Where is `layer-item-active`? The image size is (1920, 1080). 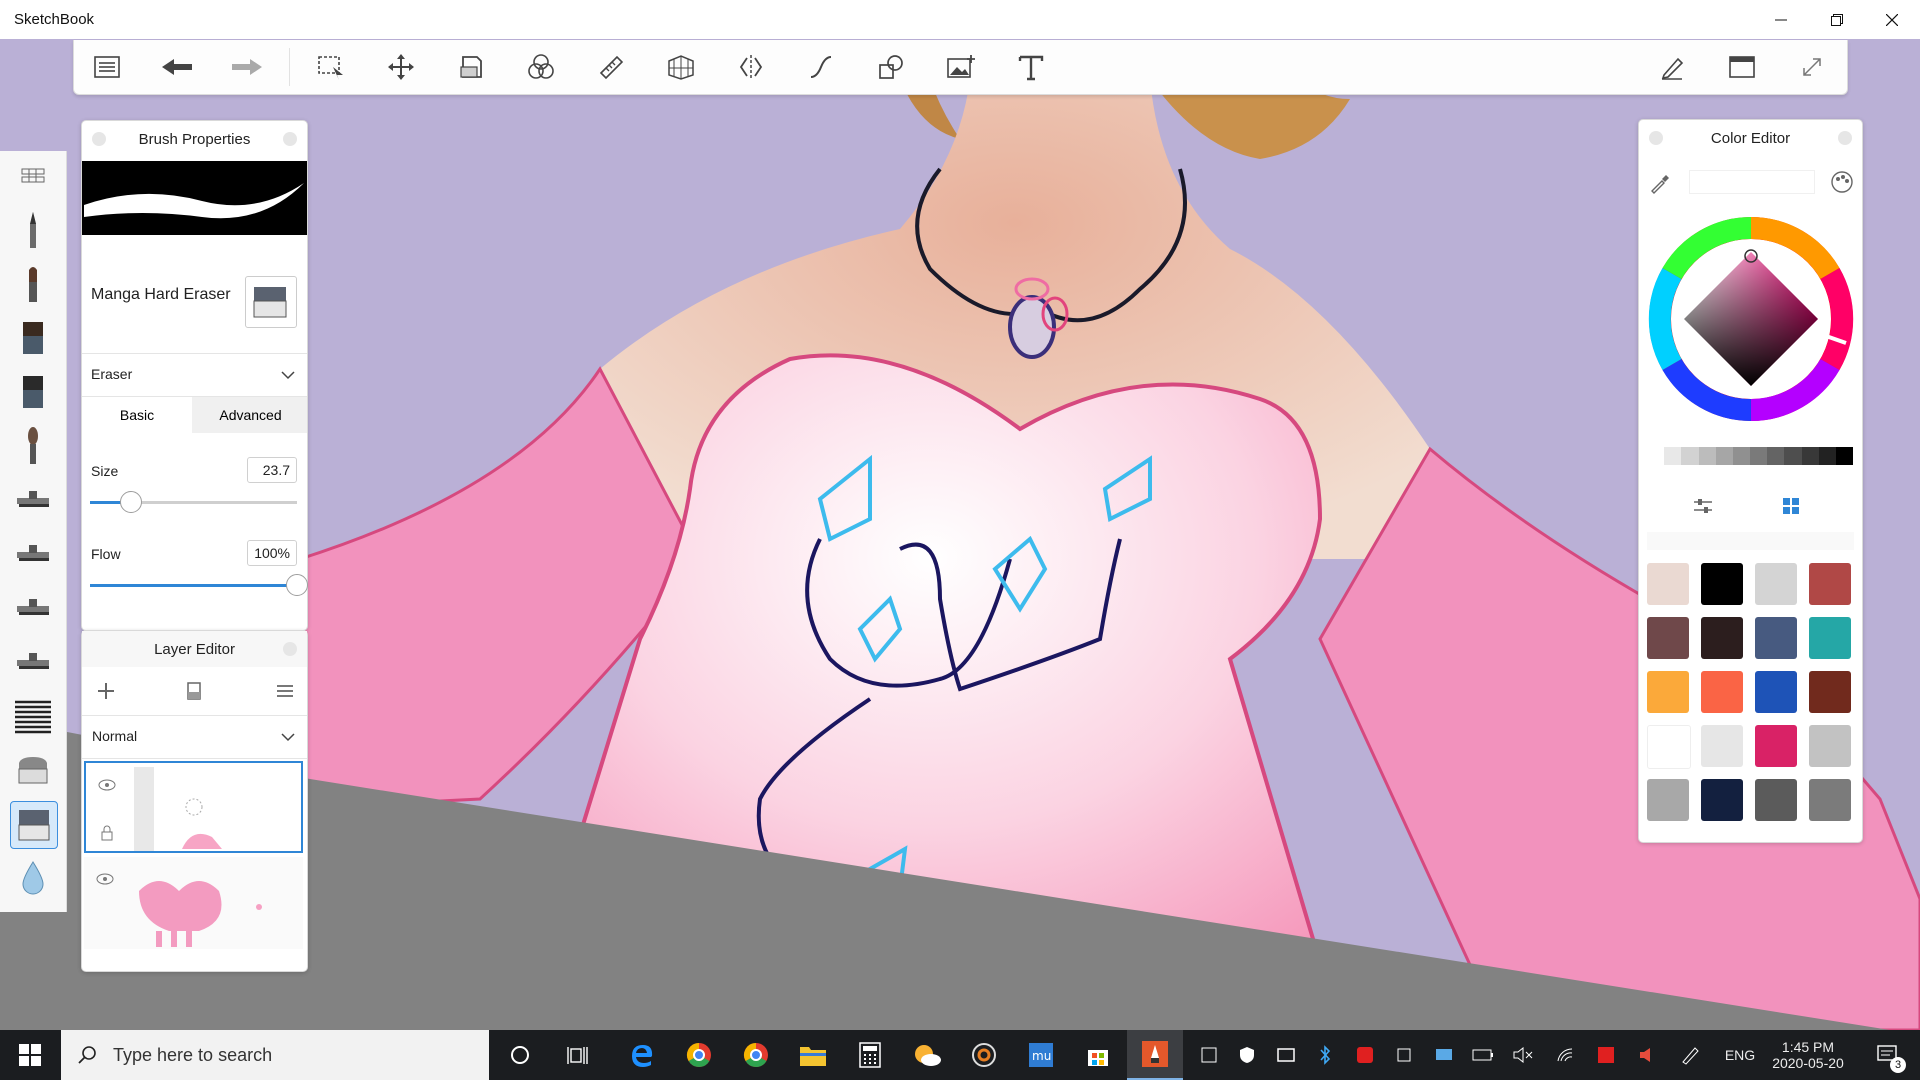 layer-item-active is located at coordinates (193, 807).